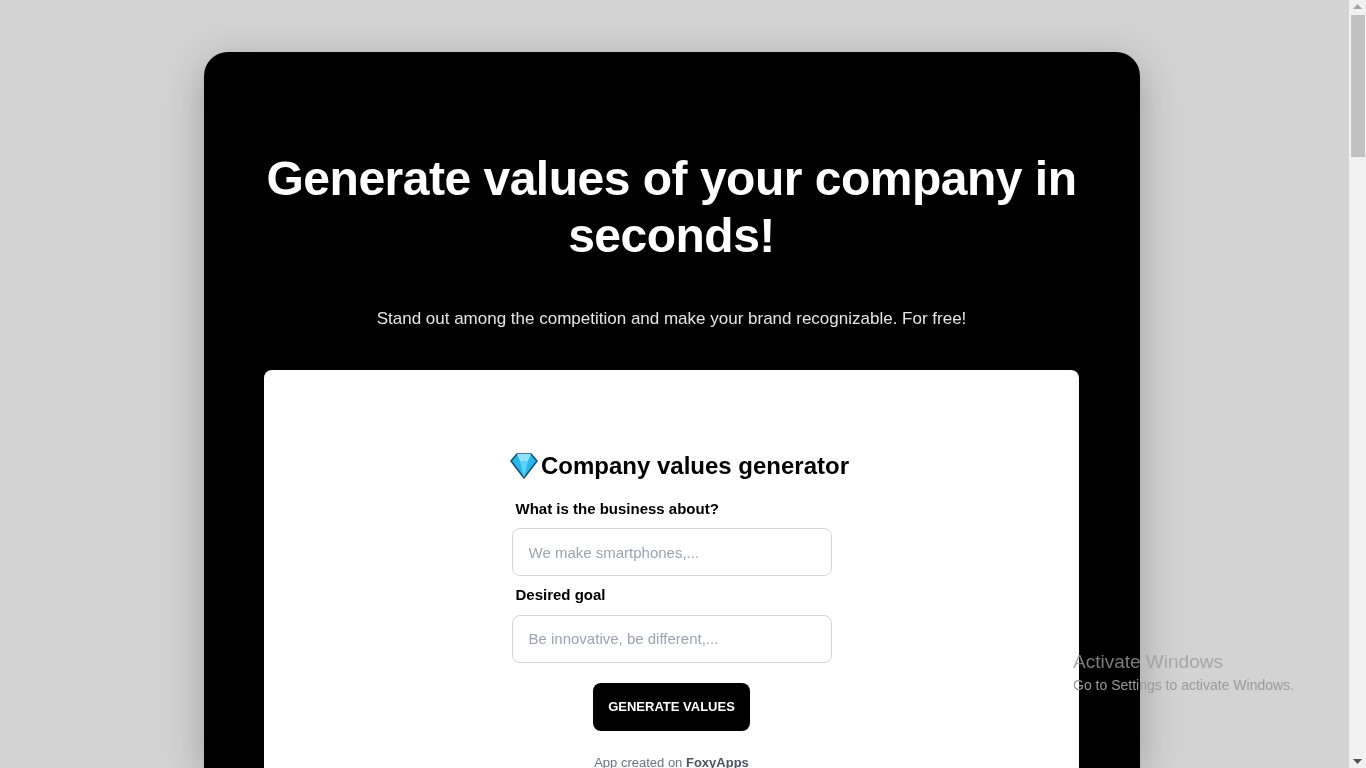 The image size is (1366, 768). What do you see at coordinates (671, 207) in the screenshot?
I see `hero-title: Generate values of your company in seconds!` at bounding box center [671, 207].